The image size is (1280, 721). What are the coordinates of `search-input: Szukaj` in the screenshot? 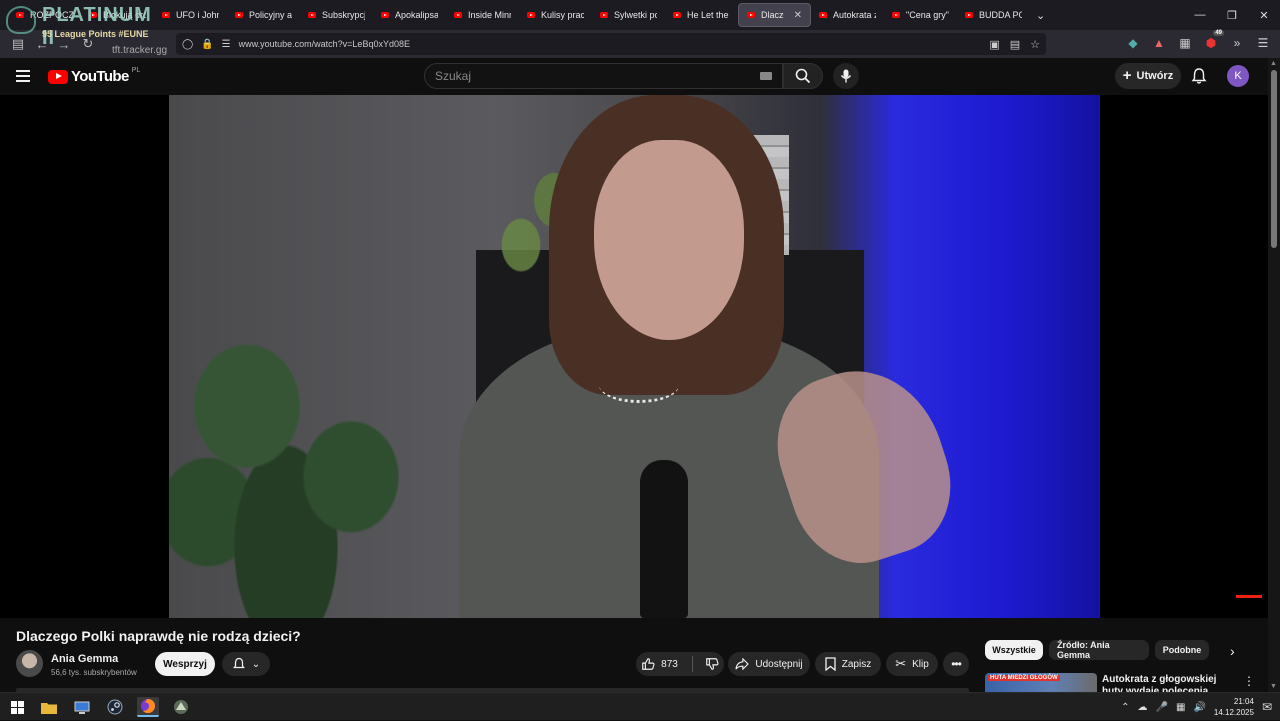 It's located at (603, 76).